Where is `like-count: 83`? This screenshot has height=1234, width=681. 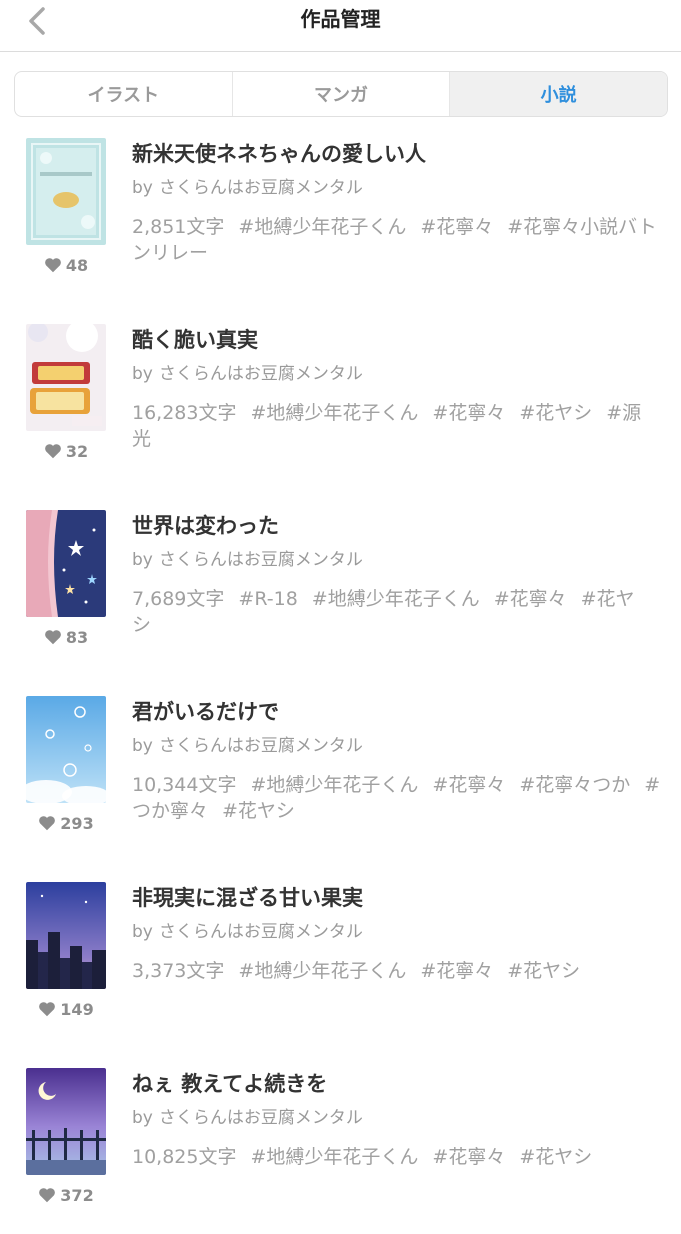
like-count: 83 is located at coordinates (66, 637).